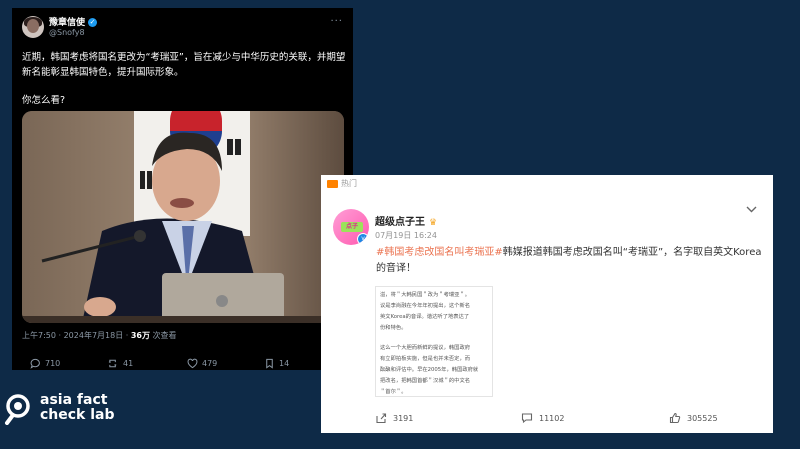  What do you see at coordinates (393, 328) in the screenshot?
I see `image-text-line: 份和特色。` at bounding box center [393, 328].